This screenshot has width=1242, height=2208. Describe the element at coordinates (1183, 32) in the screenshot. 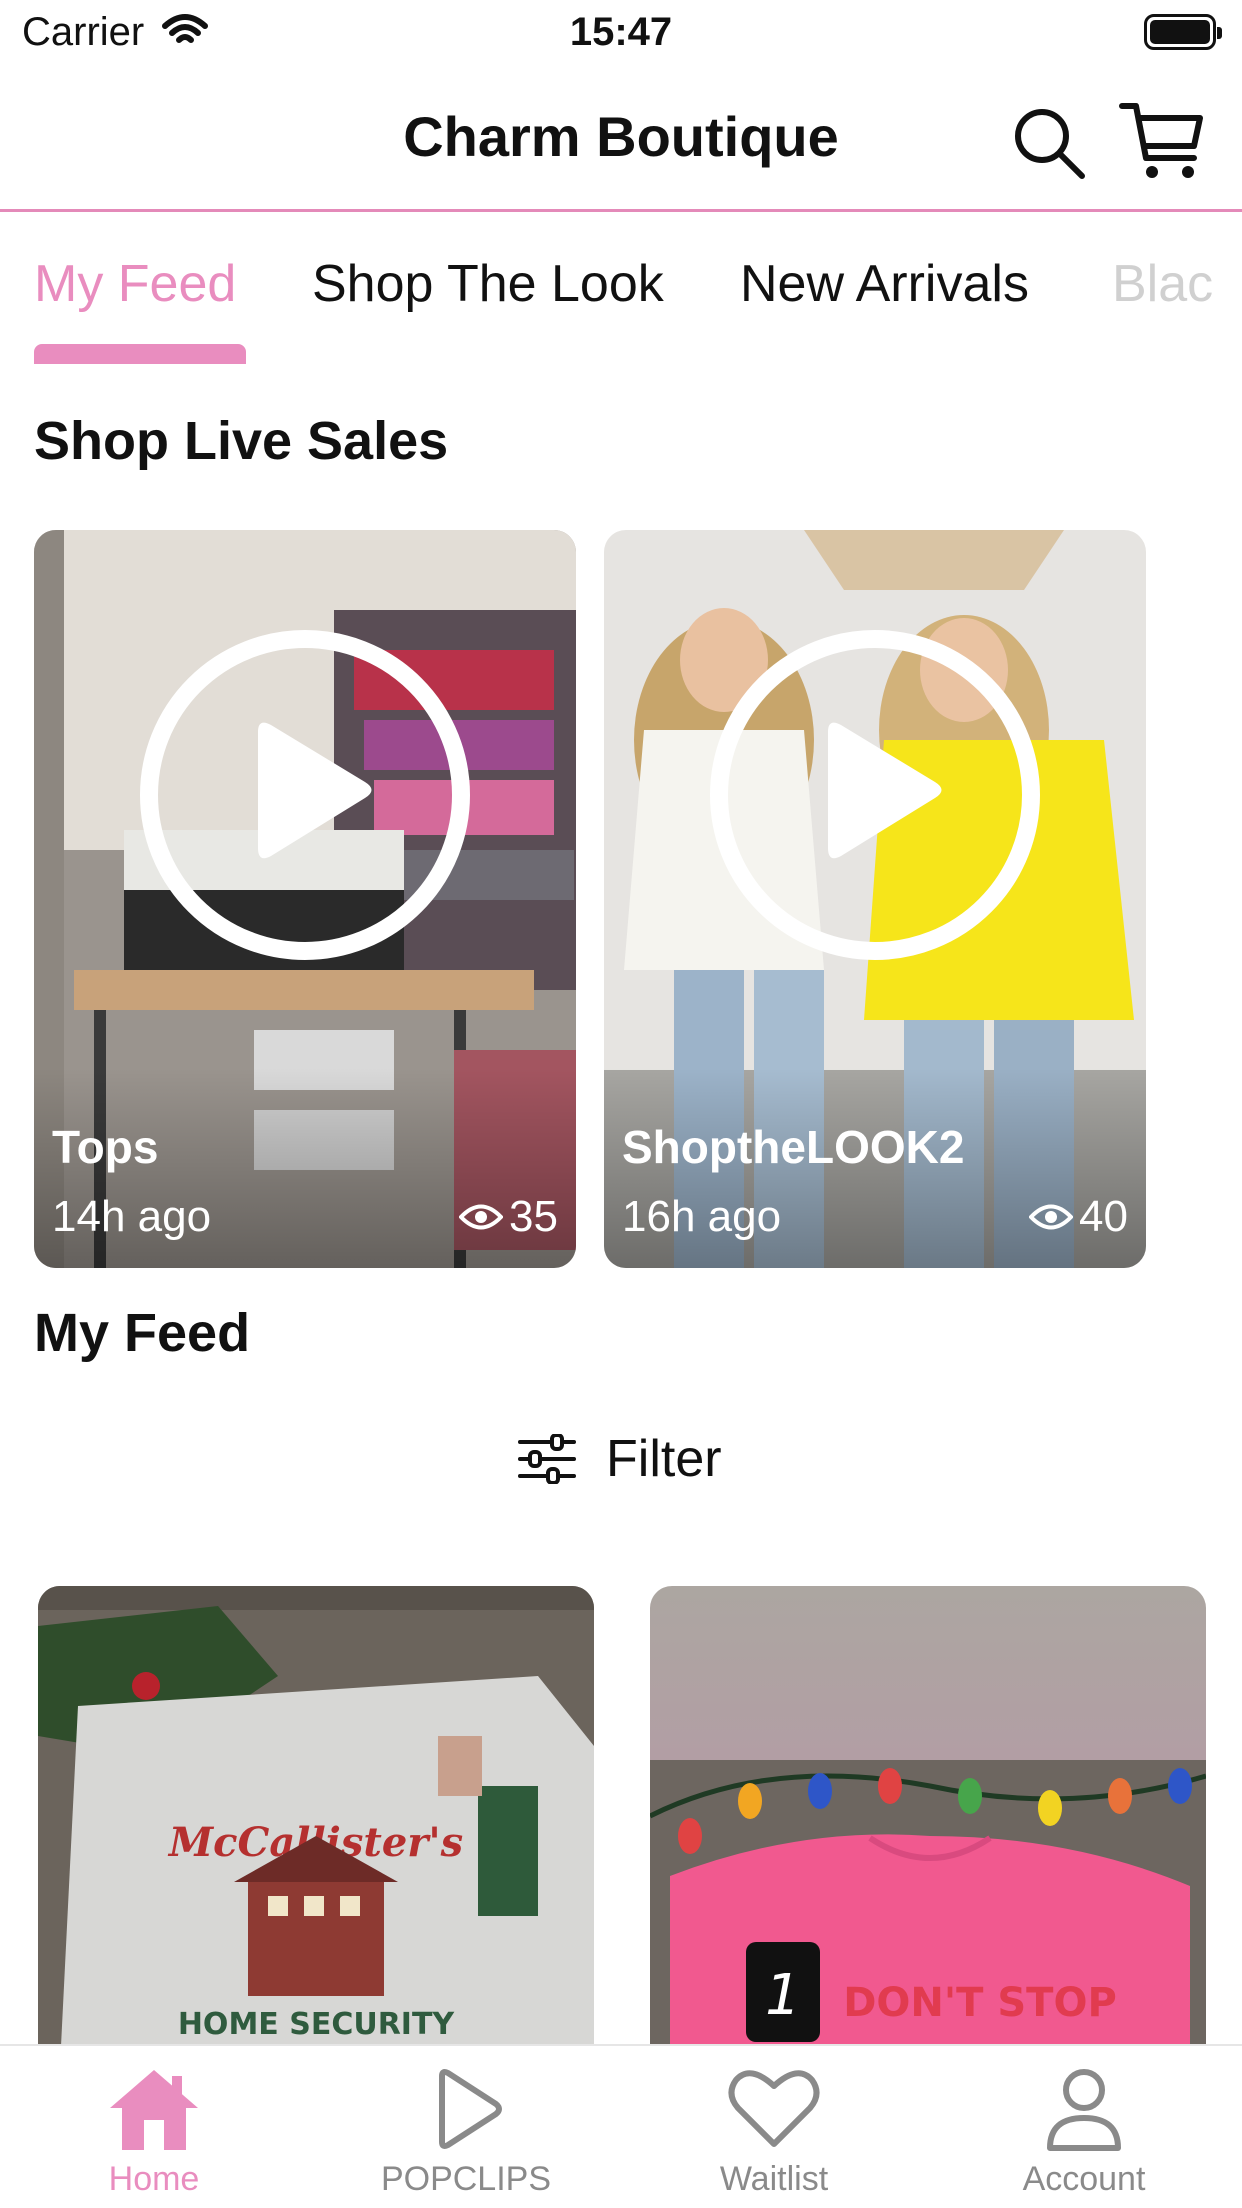

I see `battery-icon` at that location.